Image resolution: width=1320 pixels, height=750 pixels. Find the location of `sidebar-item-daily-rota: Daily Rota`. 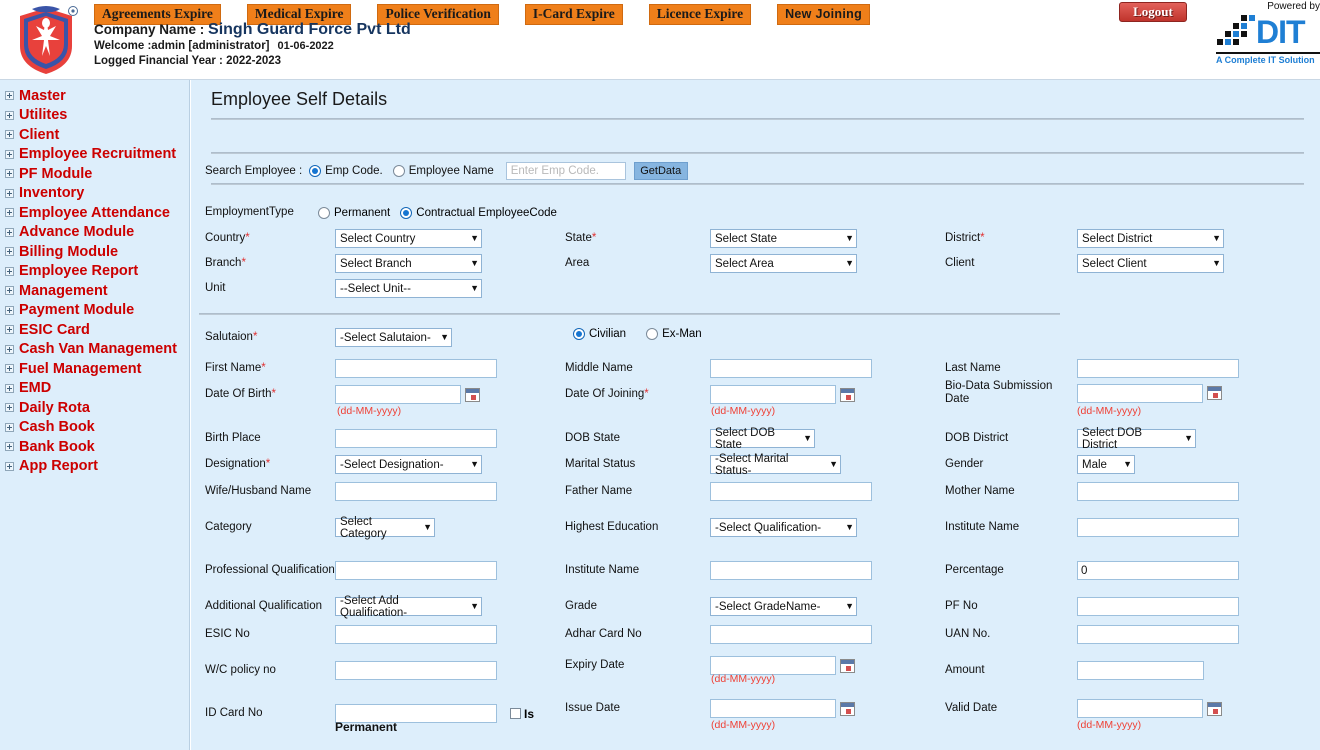

sidebar-item-daily-rota: Daily Rota is located at coordinates (94, 408).